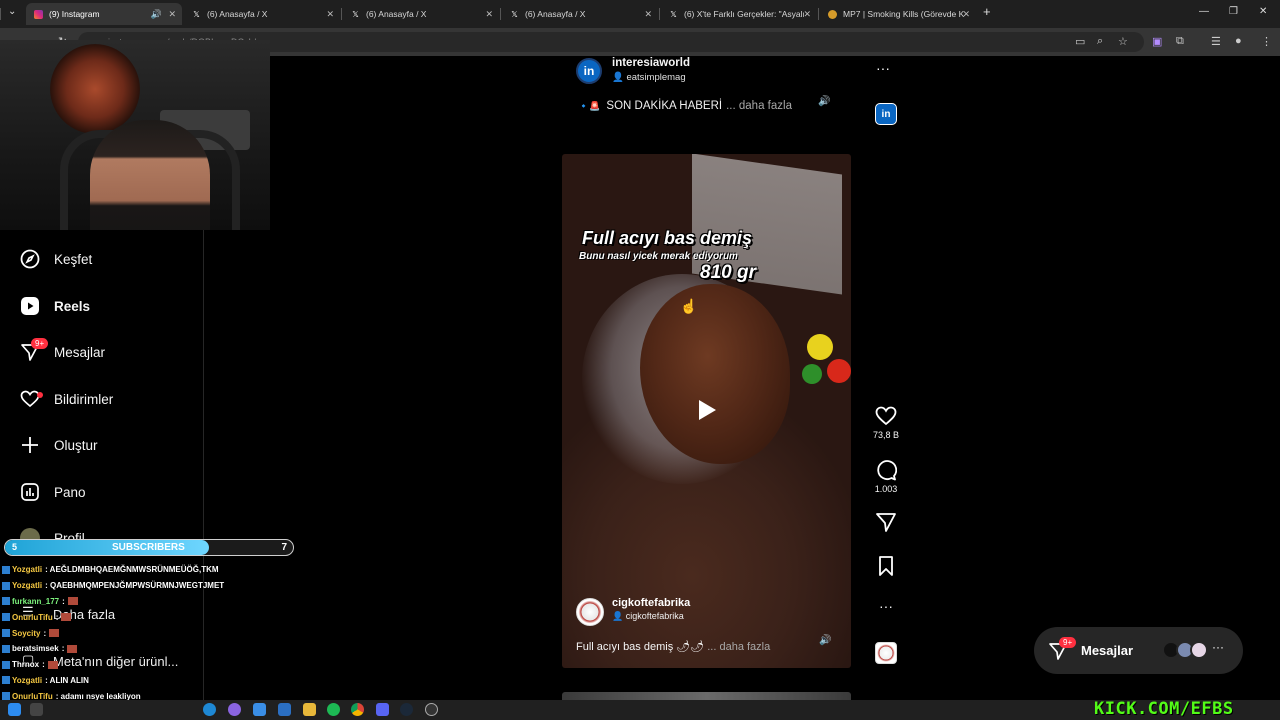 This screenshot has height=720, width=1280. Describe the element at coordinates (1123, 41) in the screenshot. I see `bookmark-star-icon: ☆` at that location.